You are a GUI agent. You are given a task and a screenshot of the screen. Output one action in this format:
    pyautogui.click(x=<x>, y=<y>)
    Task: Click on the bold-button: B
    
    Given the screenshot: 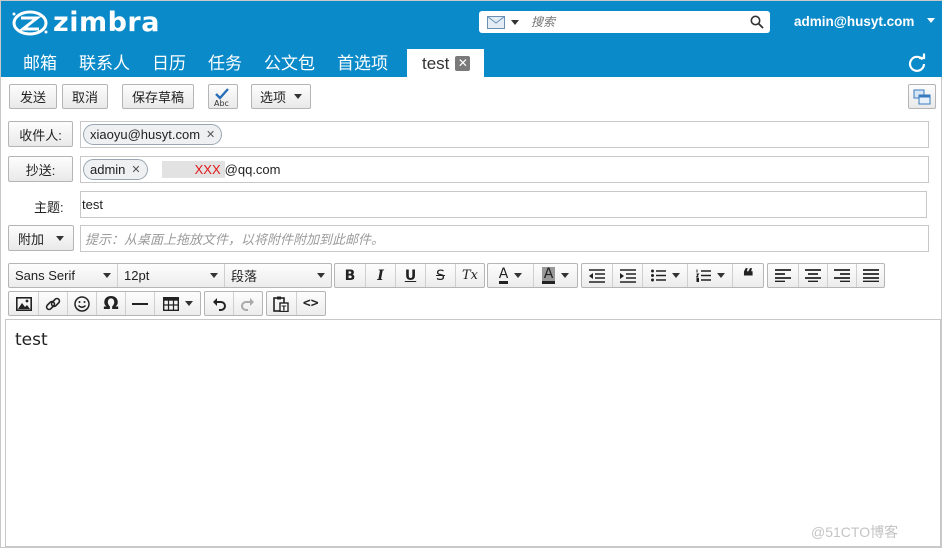 What is the action you would take?
    pyautogui.click(x=350, y=275)
    